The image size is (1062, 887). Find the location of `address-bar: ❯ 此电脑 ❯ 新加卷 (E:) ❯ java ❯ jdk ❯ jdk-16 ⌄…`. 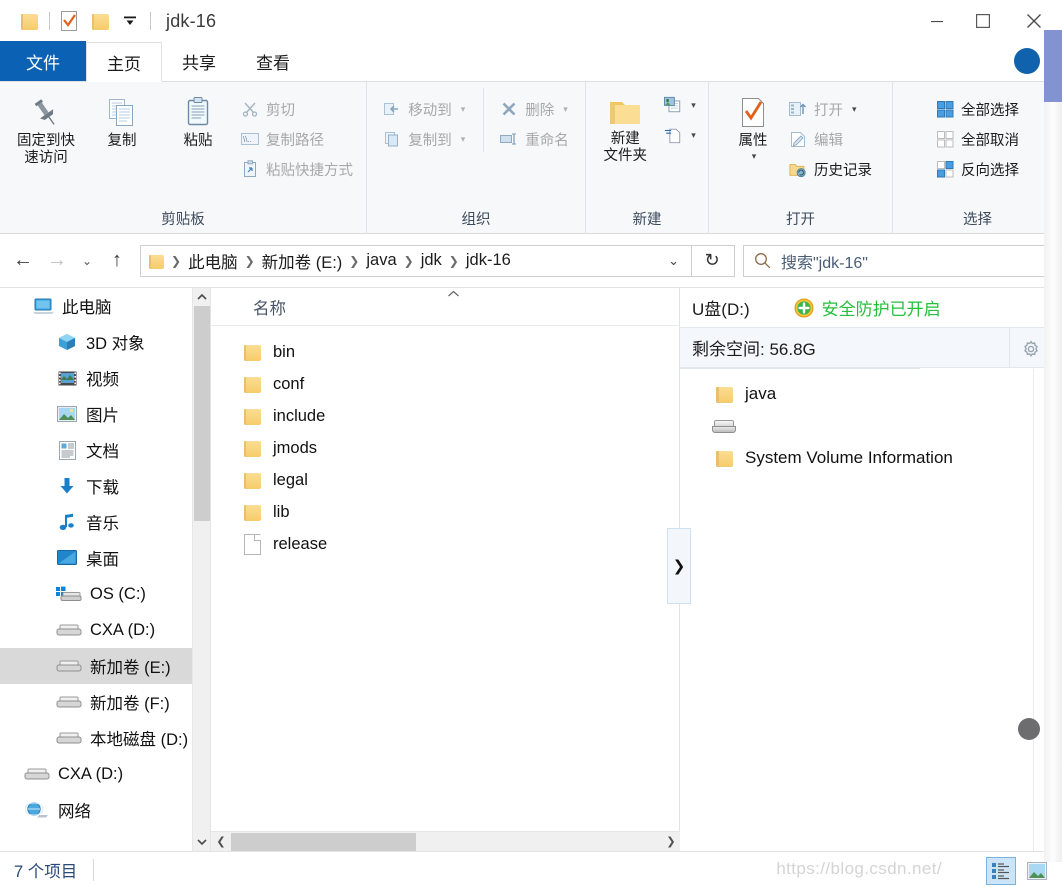

address-bar: ❯ 此电脑 ❯ 新加卷 (E:) ❯ java ❯ jdk ❯ jdk-16 ⌄… is located at coordinates (437, 260).